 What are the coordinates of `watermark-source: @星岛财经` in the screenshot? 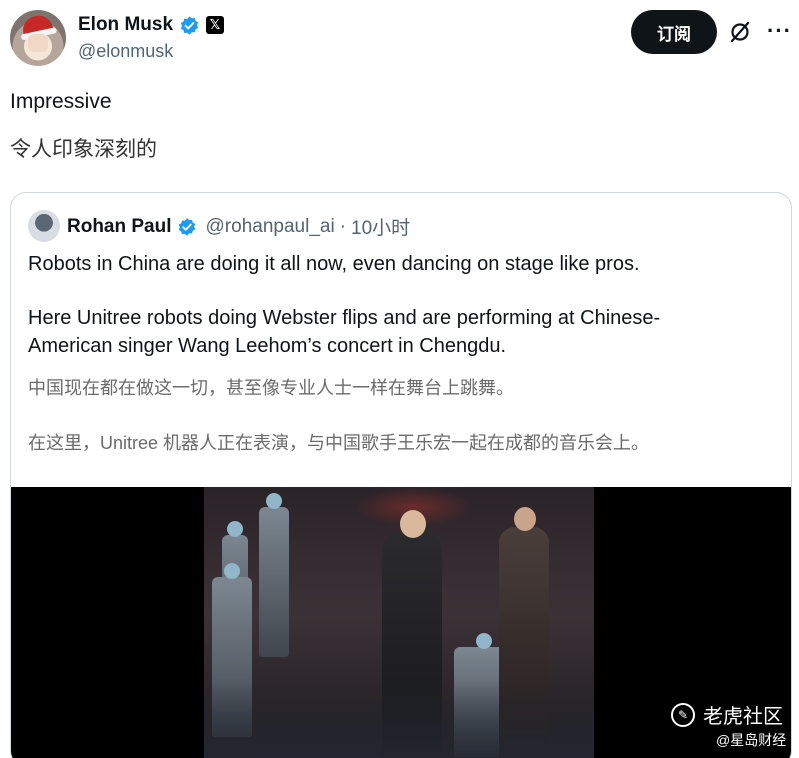 It's located at (751, 740).